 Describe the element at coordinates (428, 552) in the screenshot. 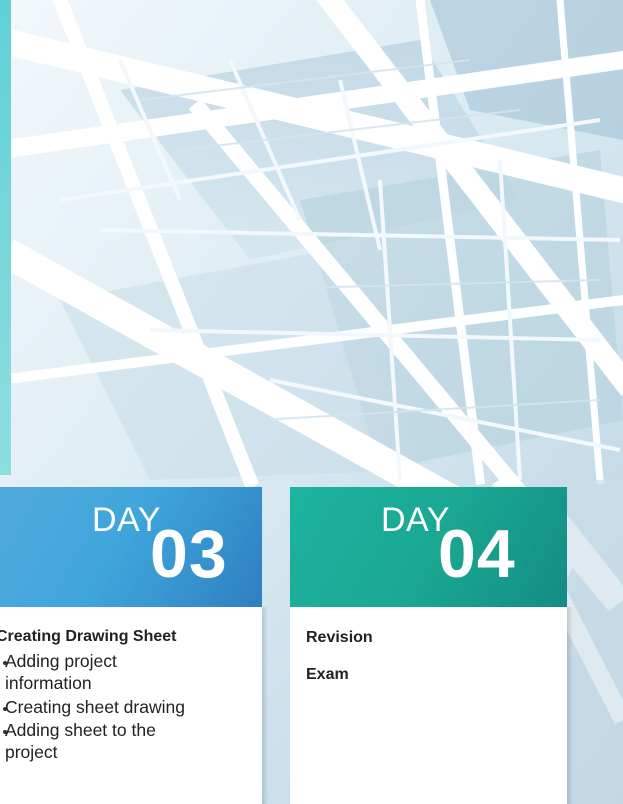

I see `day-04-banner: DAY 04` at that location.